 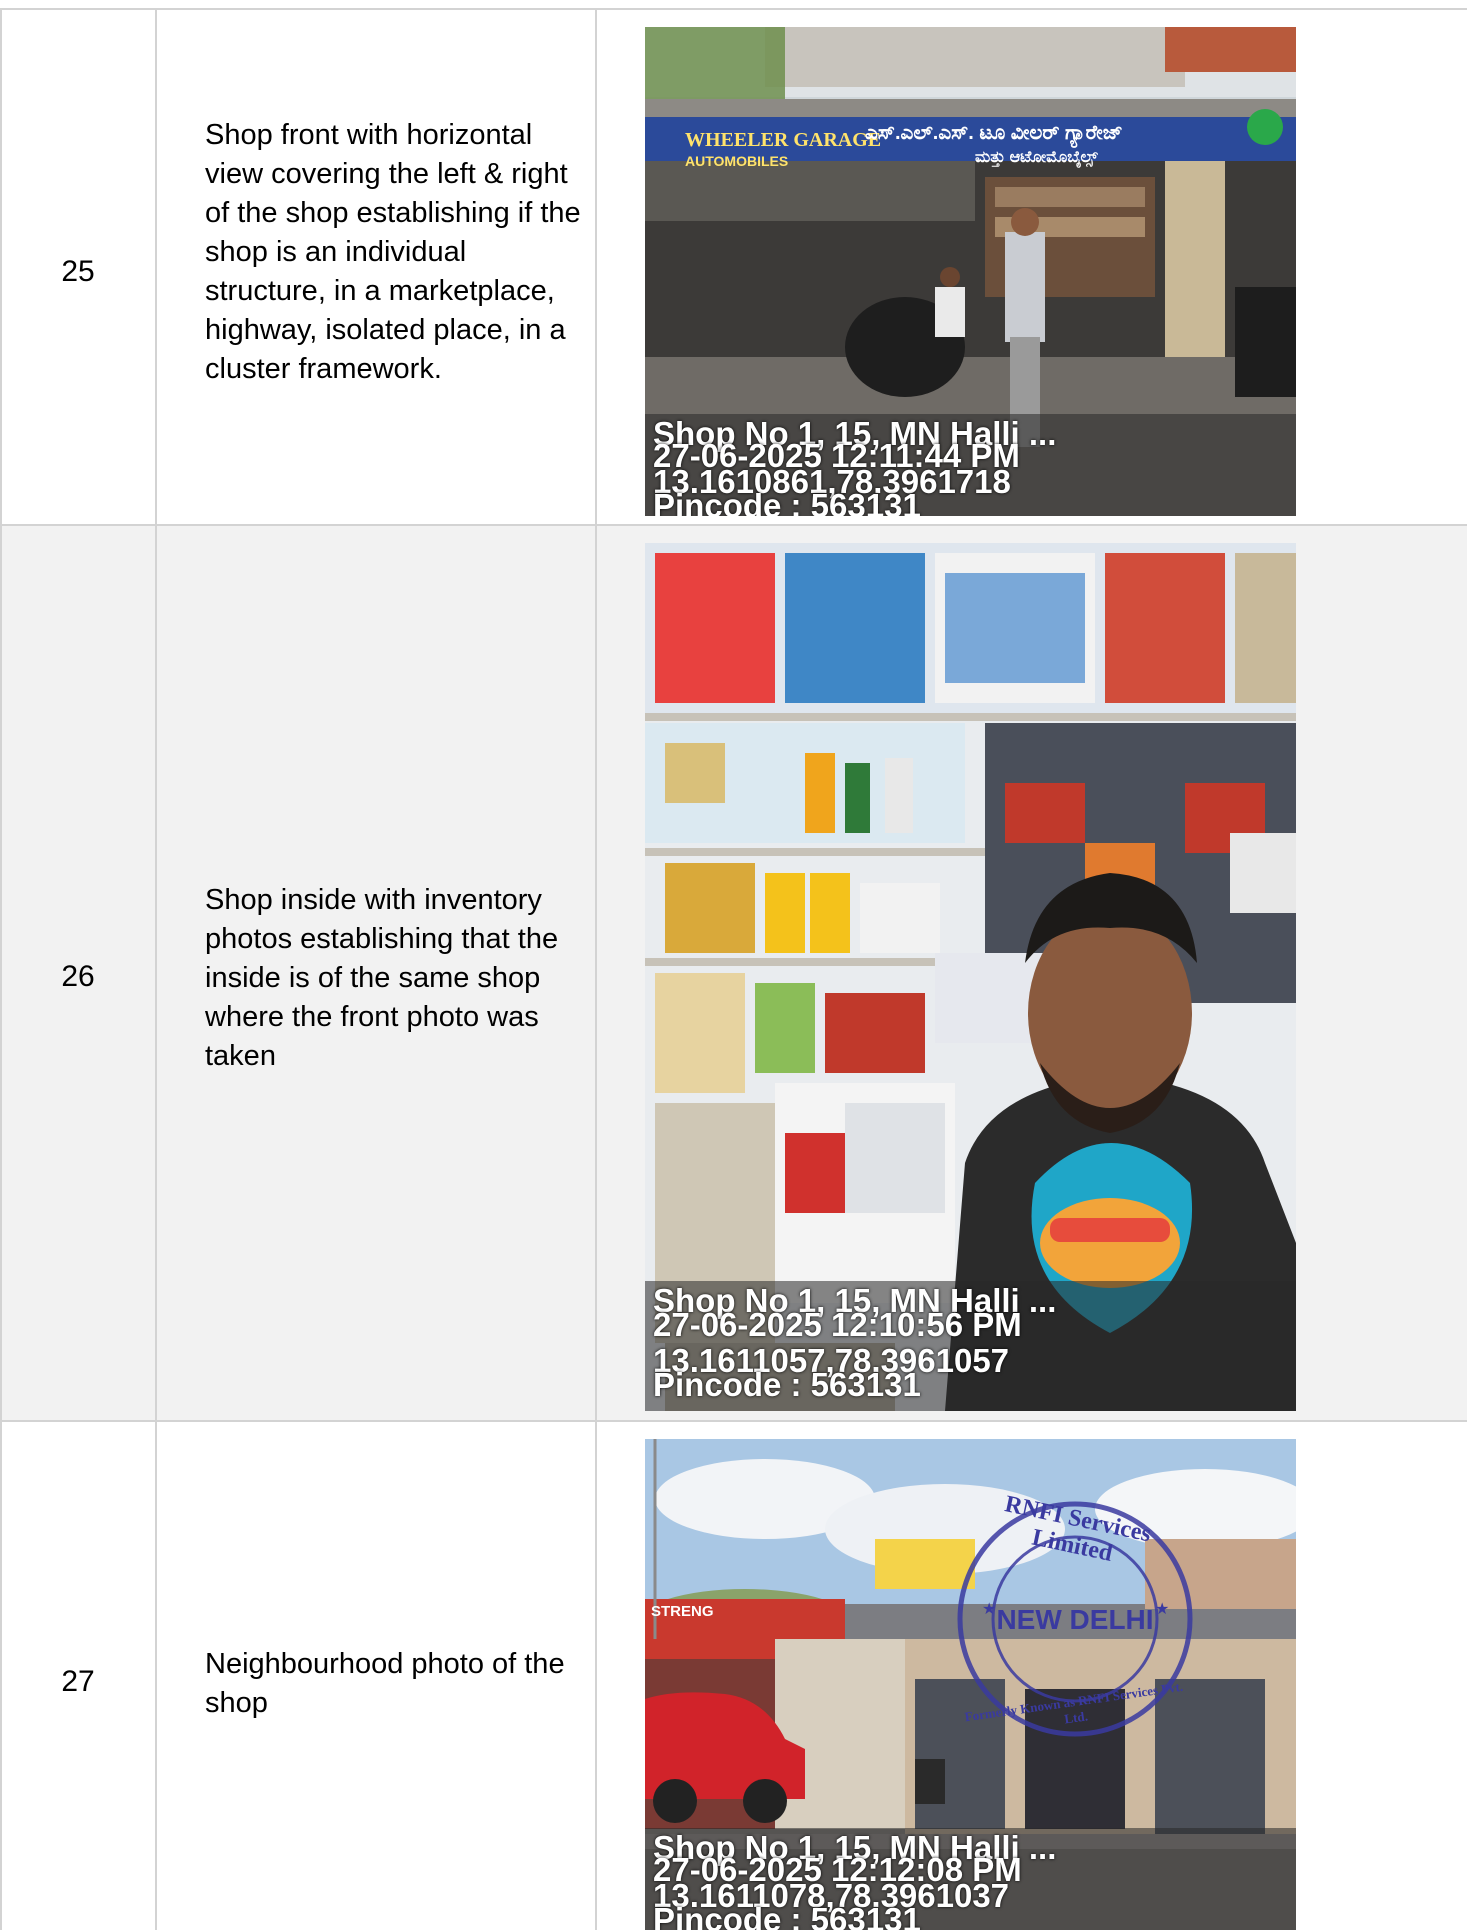 I want to click on stamp-datetime: 27-06-2025 12:10:56 PM, so click(x=837, y=1324).